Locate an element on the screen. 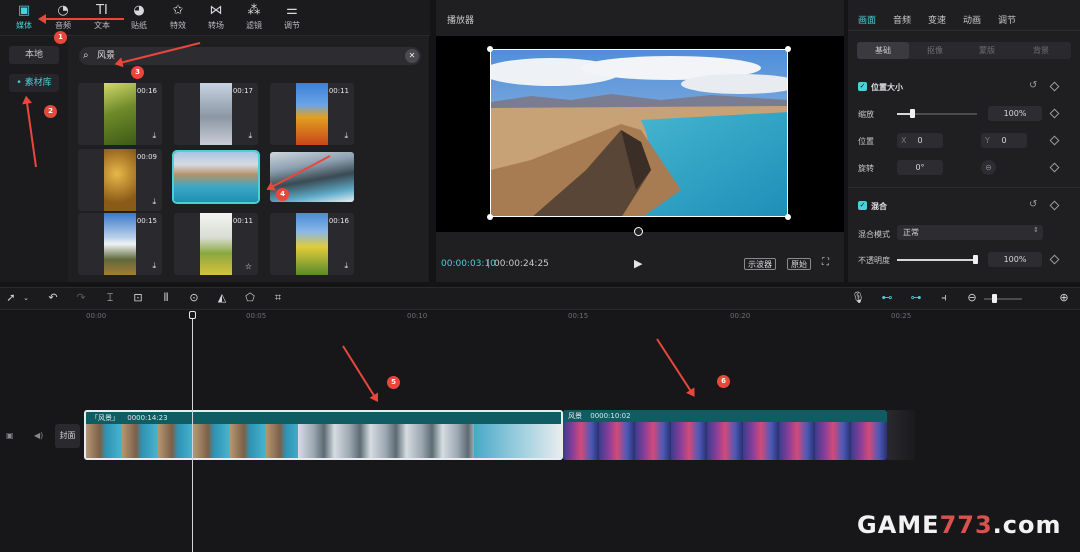 The width and height of the screenshot is (1080, 552). subtab-keying: 抠像 is located at coordinates (935, 50).